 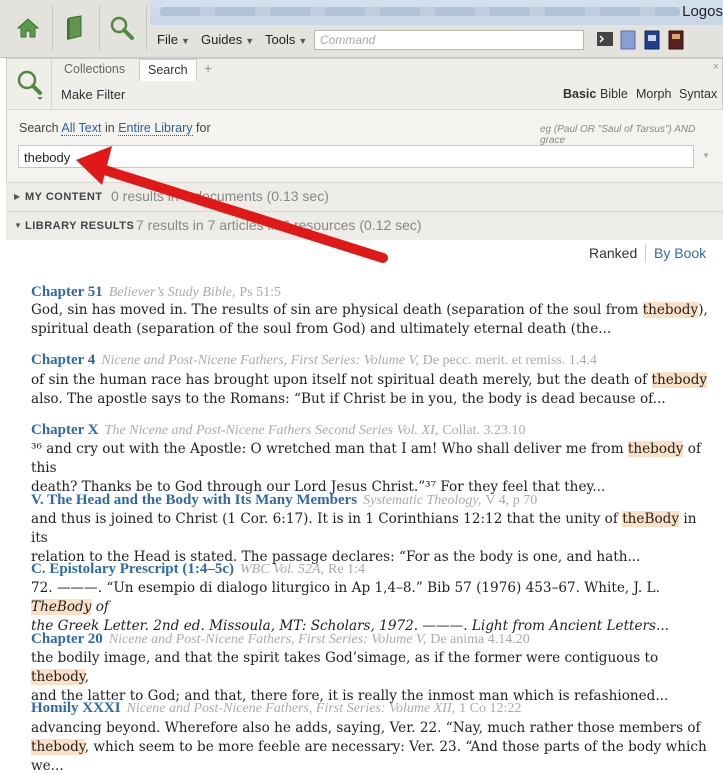 What do you see at coordinates (172, 292) in the screenshot?
I see `result-source: Believer’s Study Bible,` at bounding box center [172, 292].